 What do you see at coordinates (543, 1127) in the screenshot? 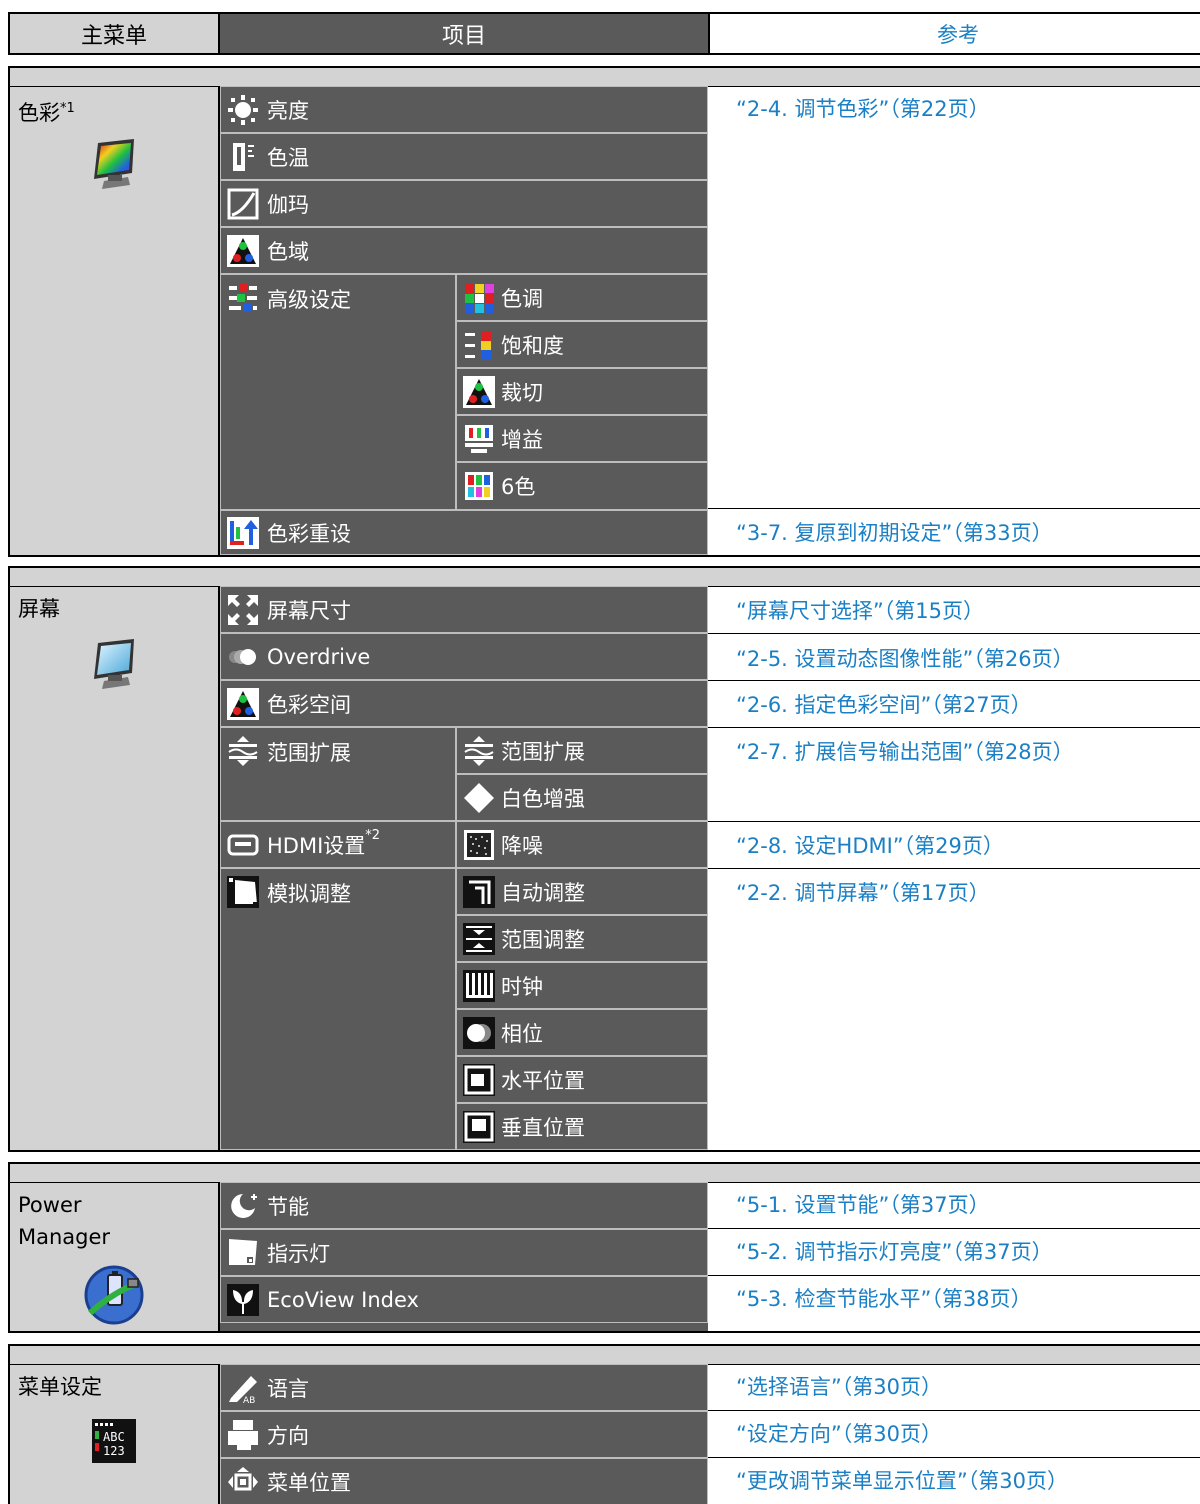
I see `menu-item-v-position-label: 垂直位置` at bounding box center [543, 1127].